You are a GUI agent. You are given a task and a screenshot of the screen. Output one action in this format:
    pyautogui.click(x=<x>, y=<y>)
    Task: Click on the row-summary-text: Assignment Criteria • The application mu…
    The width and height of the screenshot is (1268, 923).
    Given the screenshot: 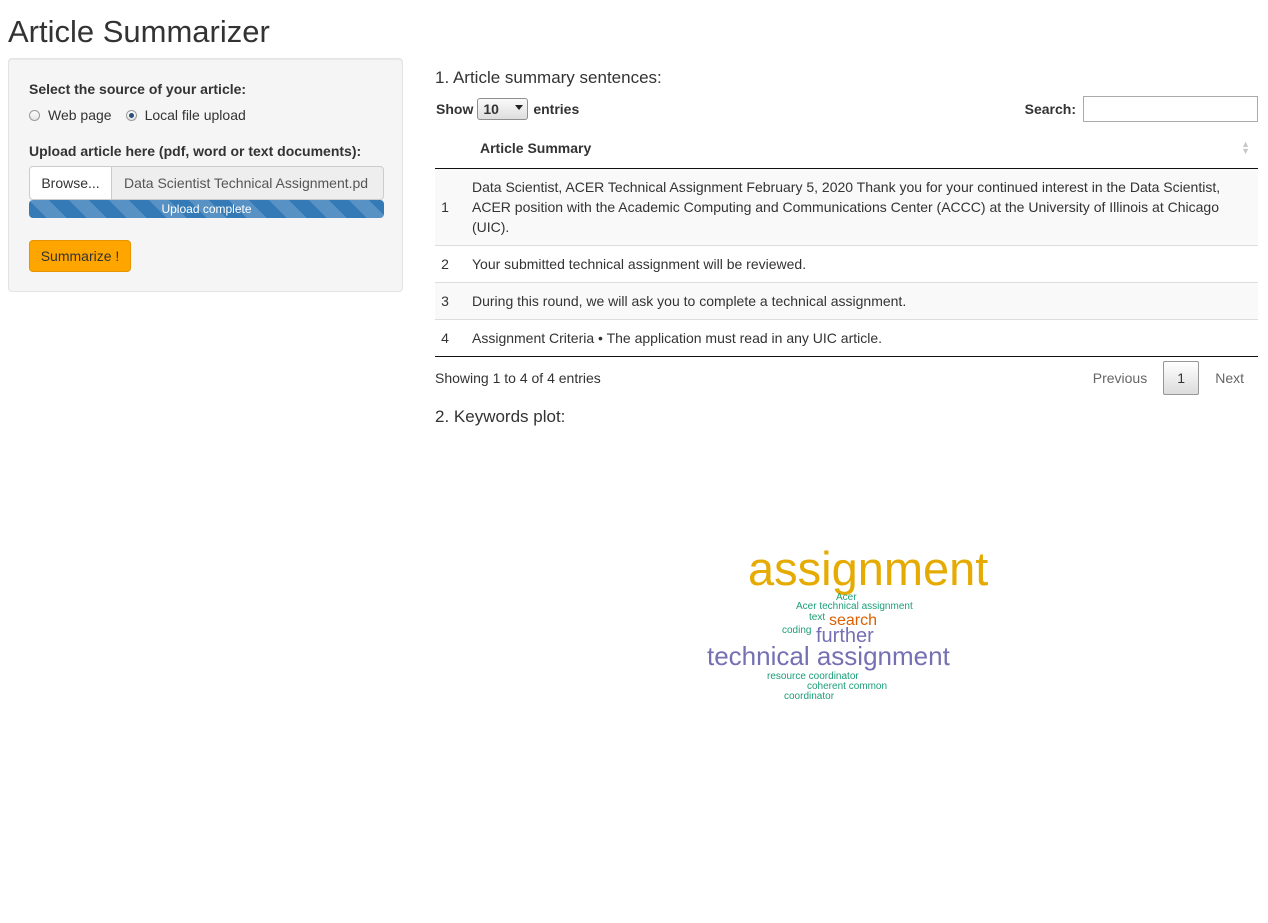 What is the action you would take?
    pyautogui.click(x=860, y=338)
    